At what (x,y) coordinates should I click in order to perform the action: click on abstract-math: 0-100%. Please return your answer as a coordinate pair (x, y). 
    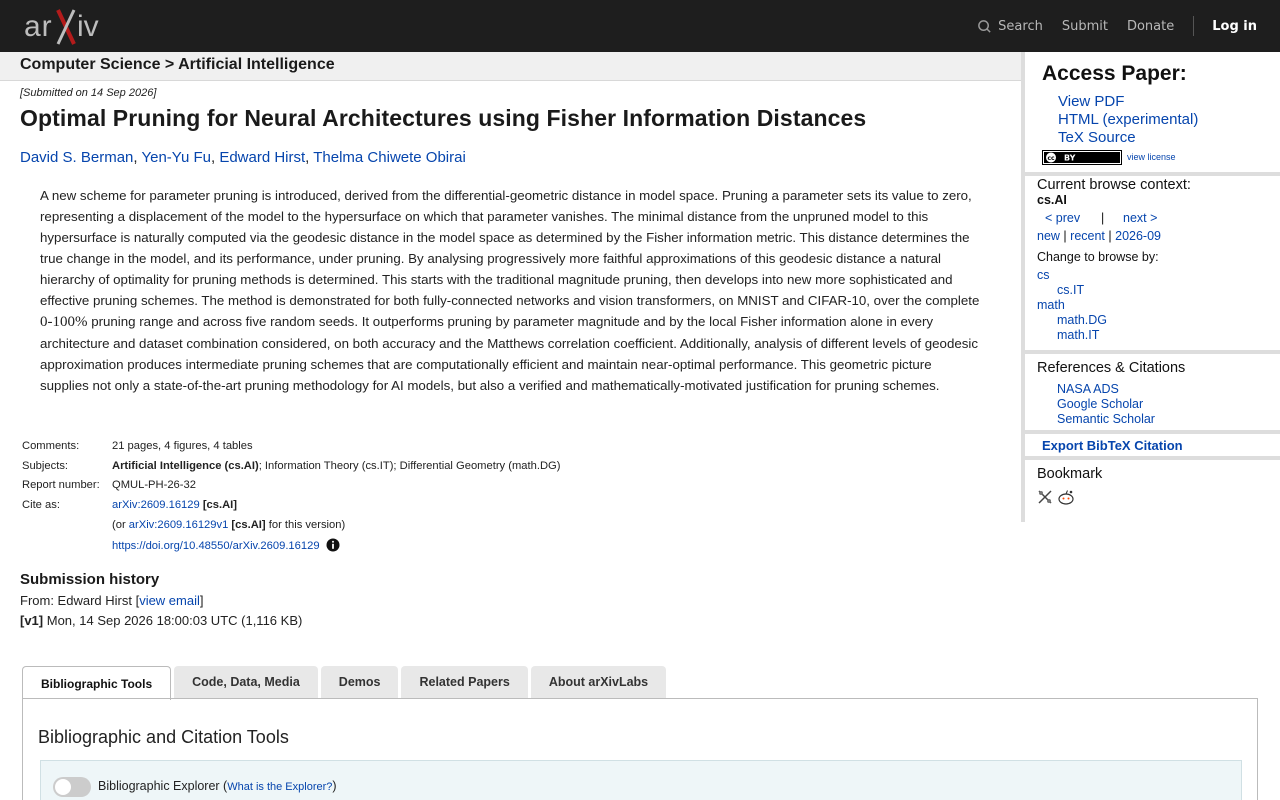
    Looking at the image, I should click on (64, 322).